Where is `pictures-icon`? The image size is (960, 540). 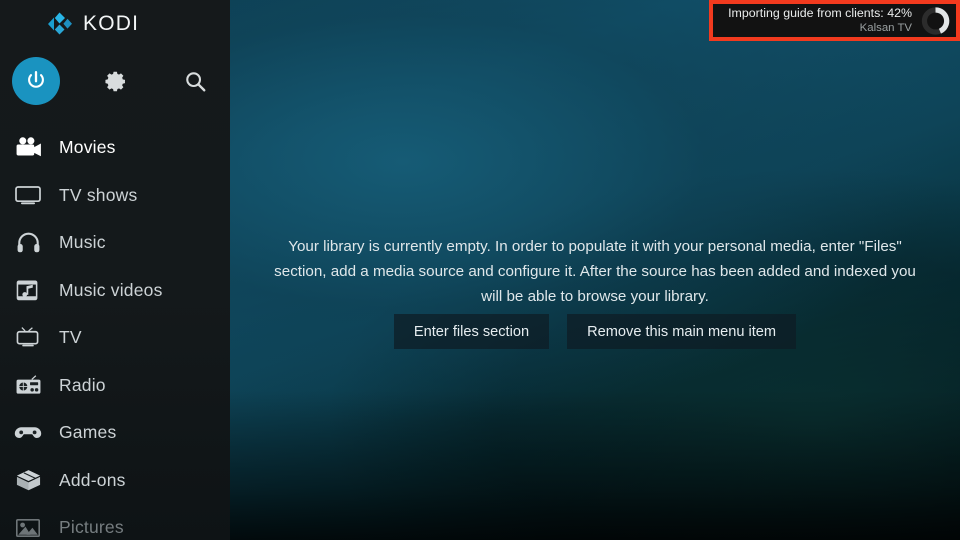 pictures-icon is located at coordinates (28, 526).